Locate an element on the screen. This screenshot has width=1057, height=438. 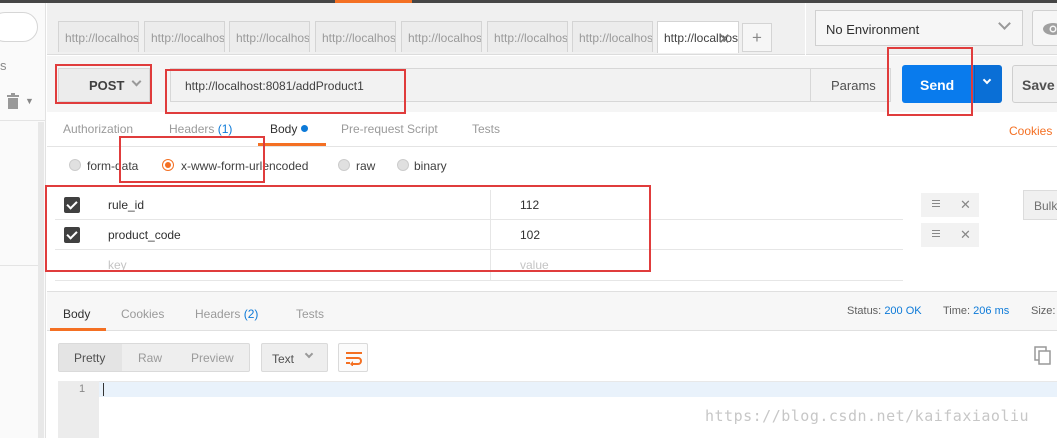
tab-prerequest-script: Pre-request Script is located at coordinates (389, 129).